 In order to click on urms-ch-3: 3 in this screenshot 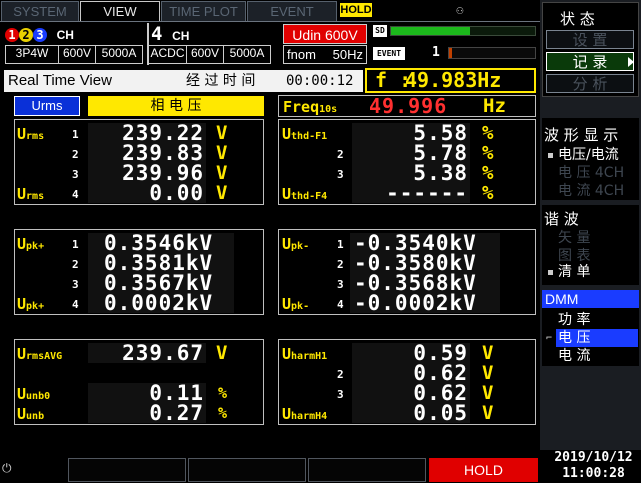, I will do `click(75, 174)`.